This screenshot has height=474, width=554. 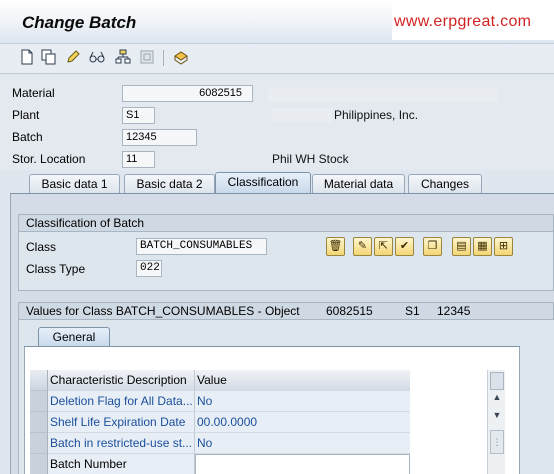 I want to click on watermark-text: www.erpgreat.com, so click(x=473, y=22).